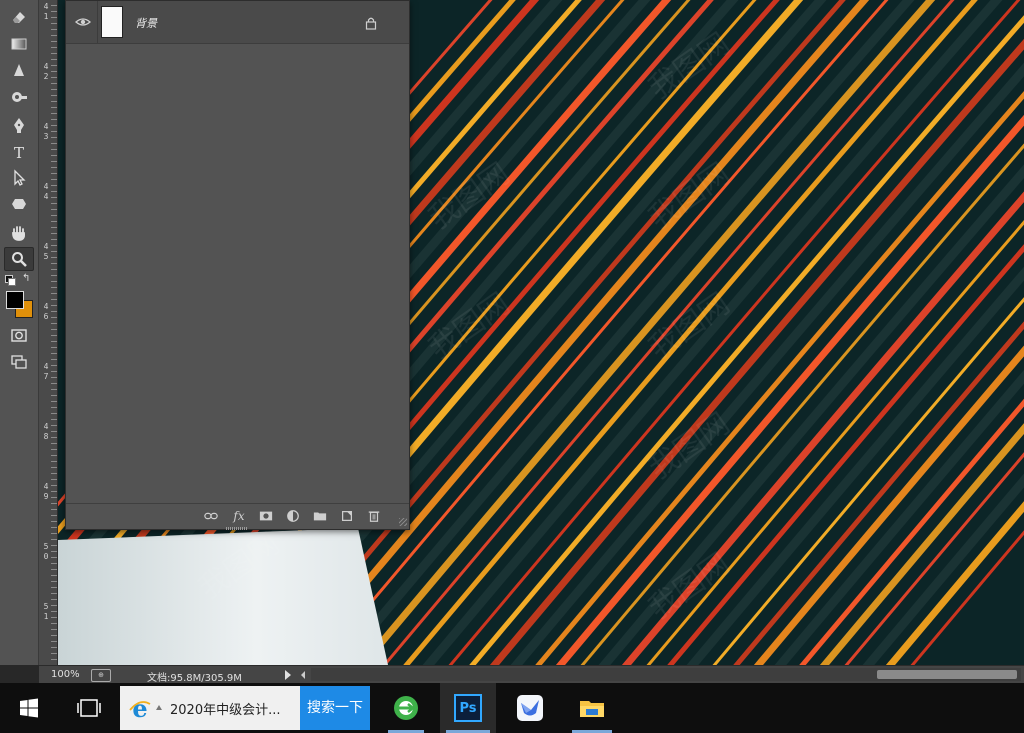 This screenshot has width=1024, height=733. I want to click on taskbar-app-green-browser, so click(406, 708).